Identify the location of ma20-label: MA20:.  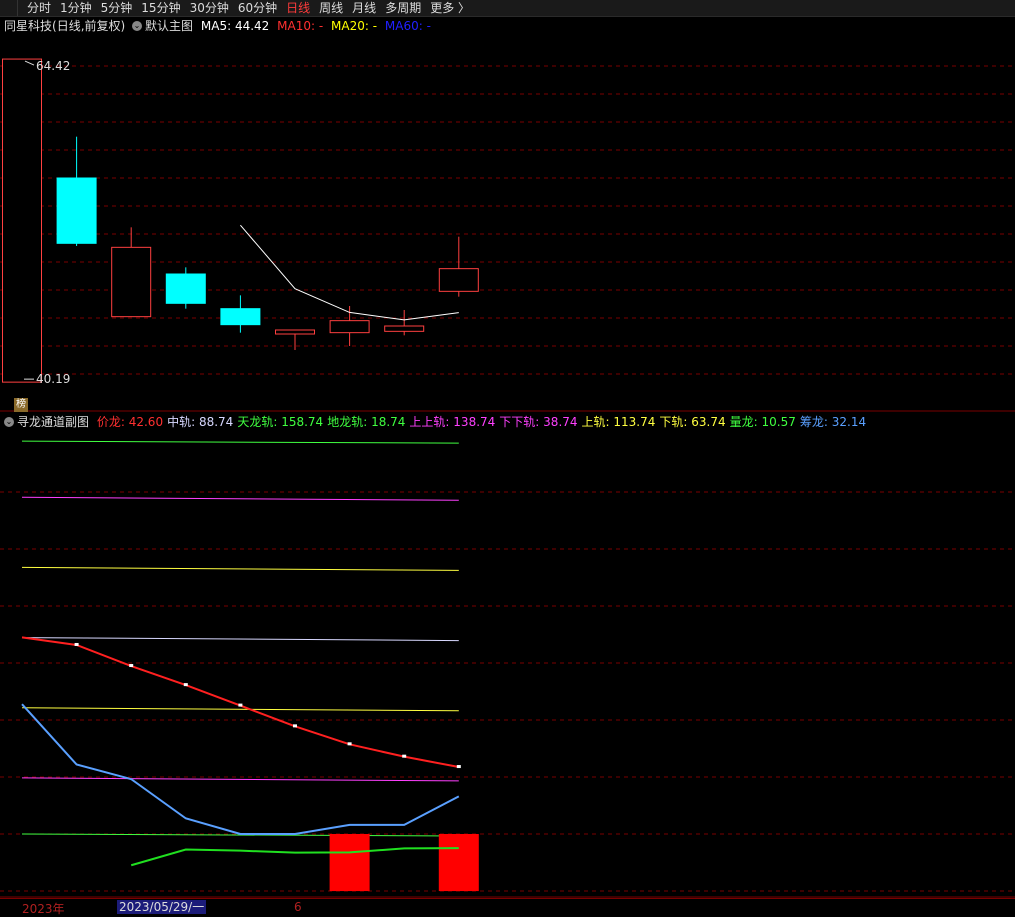
(350, 26).